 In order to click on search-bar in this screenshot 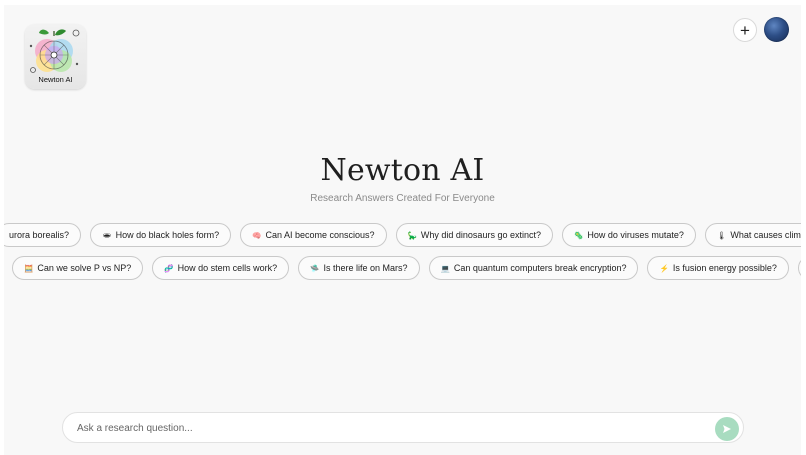, I will do `click(403, 427)`.